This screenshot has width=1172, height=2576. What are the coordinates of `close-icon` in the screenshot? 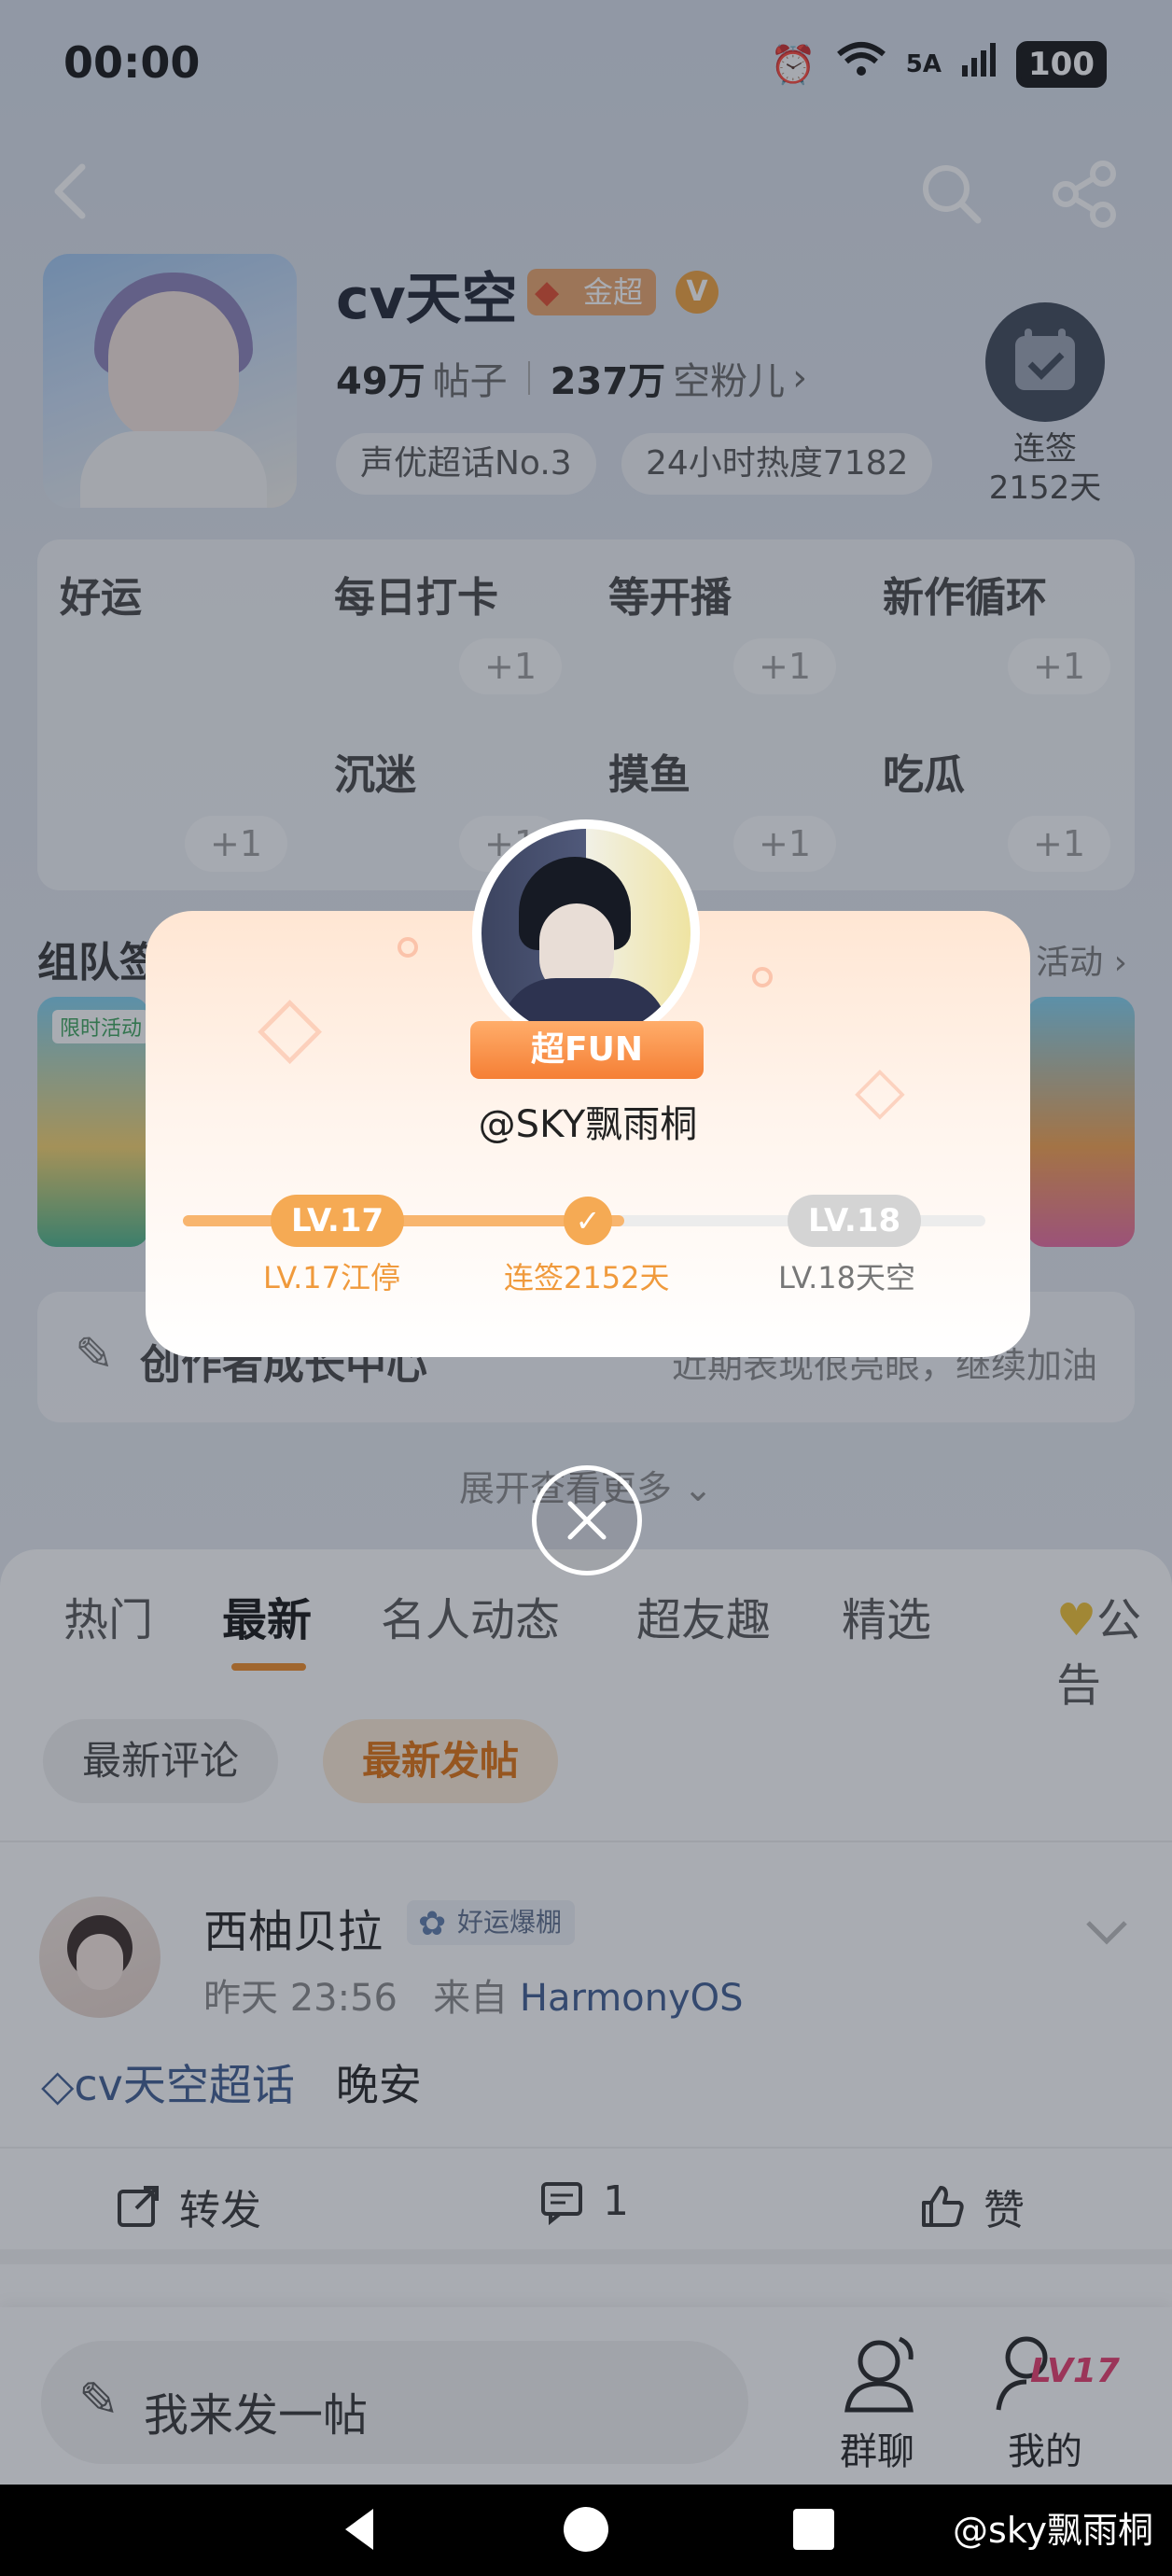 It's located at (587, 1520).